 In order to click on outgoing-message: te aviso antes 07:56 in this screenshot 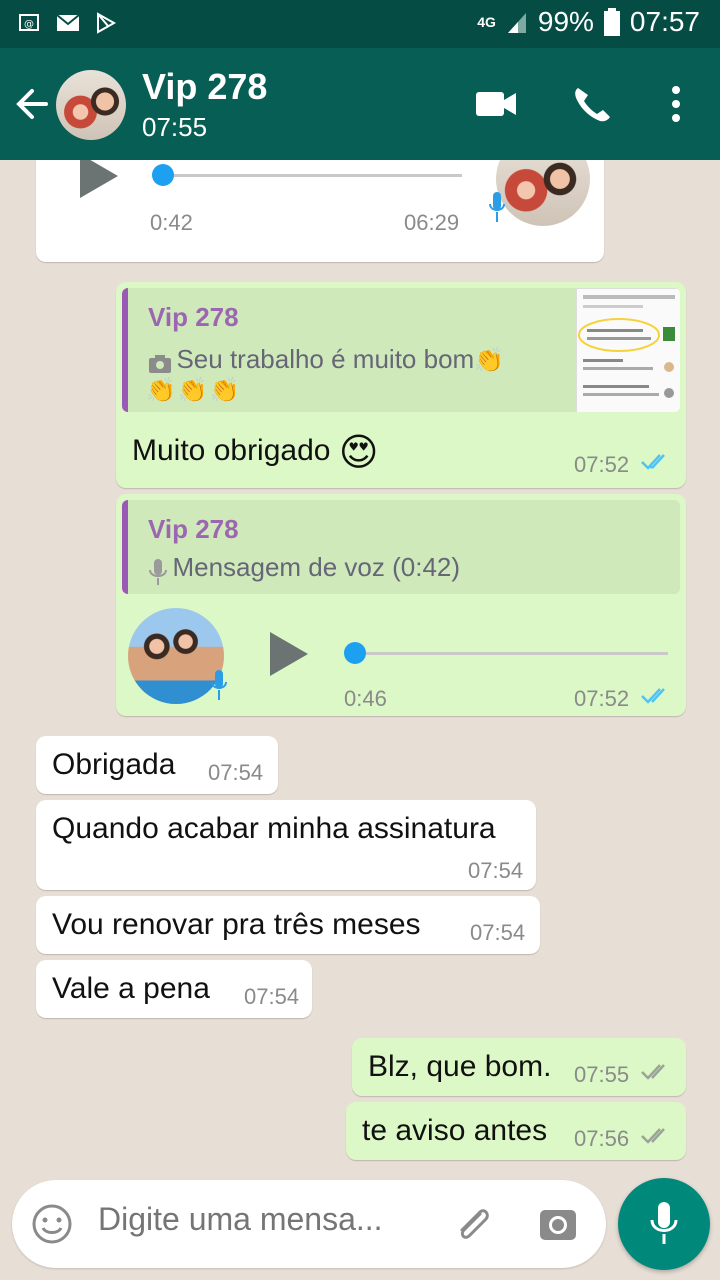, I will do `click(516, 1131)`.